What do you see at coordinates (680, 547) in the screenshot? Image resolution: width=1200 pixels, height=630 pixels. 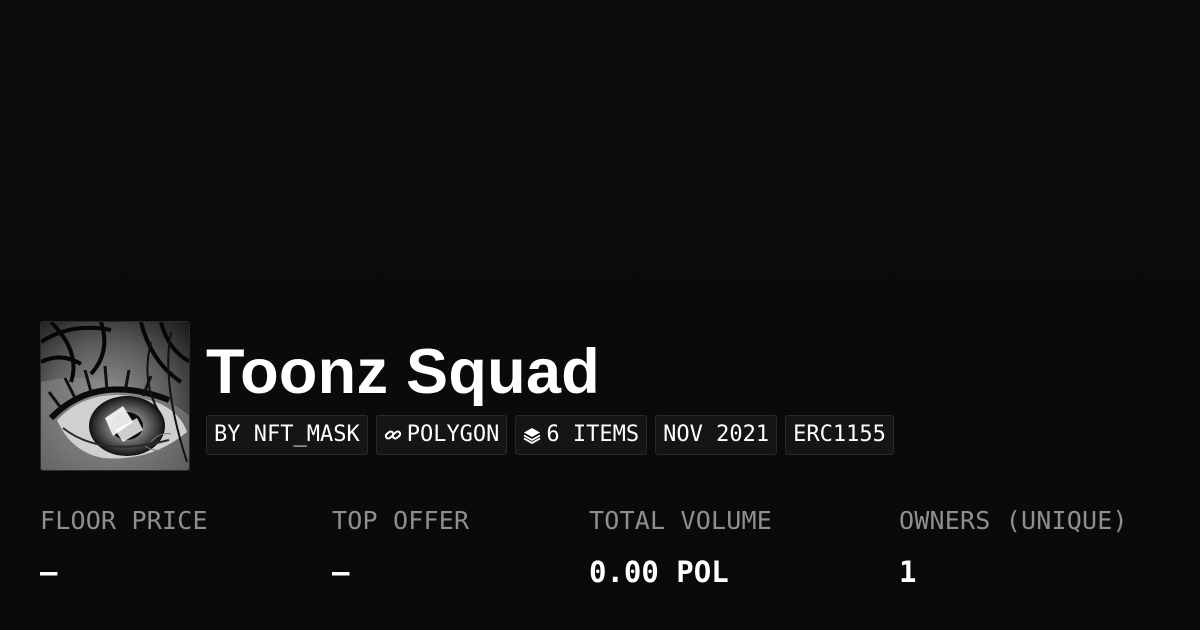 I see `stat-total-volume: TOTAL VOLUME 0.00 POL` at bounding box center [680, 547].